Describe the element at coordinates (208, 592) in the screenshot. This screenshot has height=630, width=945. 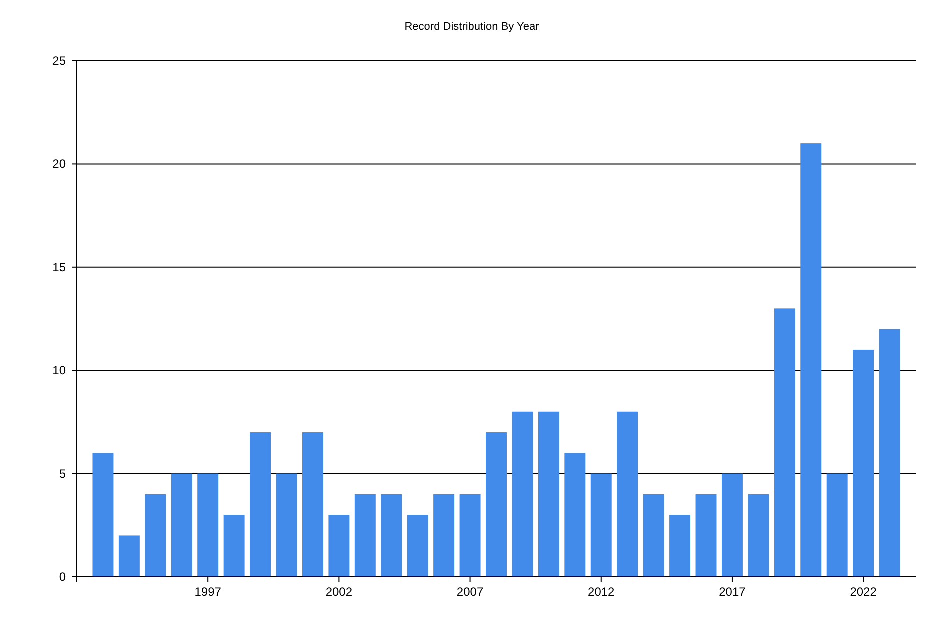
I see `x-tick-label: 1997` at that location.